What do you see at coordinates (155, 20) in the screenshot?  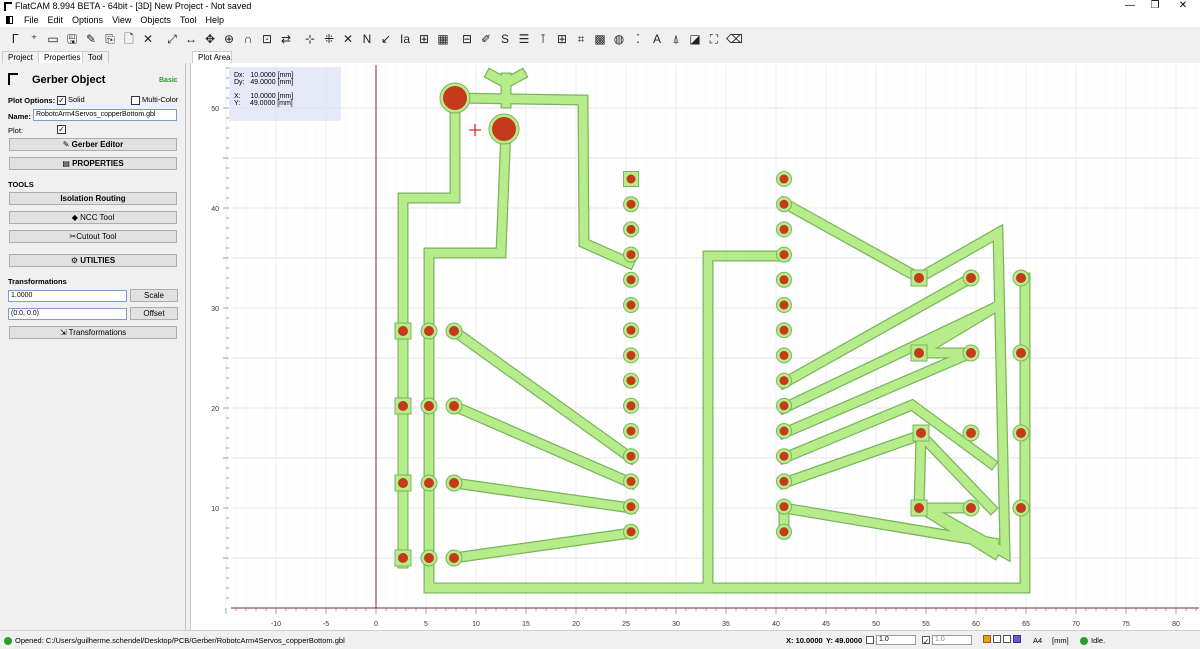 I see `menu-objects: Objects` at bounding box center [155, 20].